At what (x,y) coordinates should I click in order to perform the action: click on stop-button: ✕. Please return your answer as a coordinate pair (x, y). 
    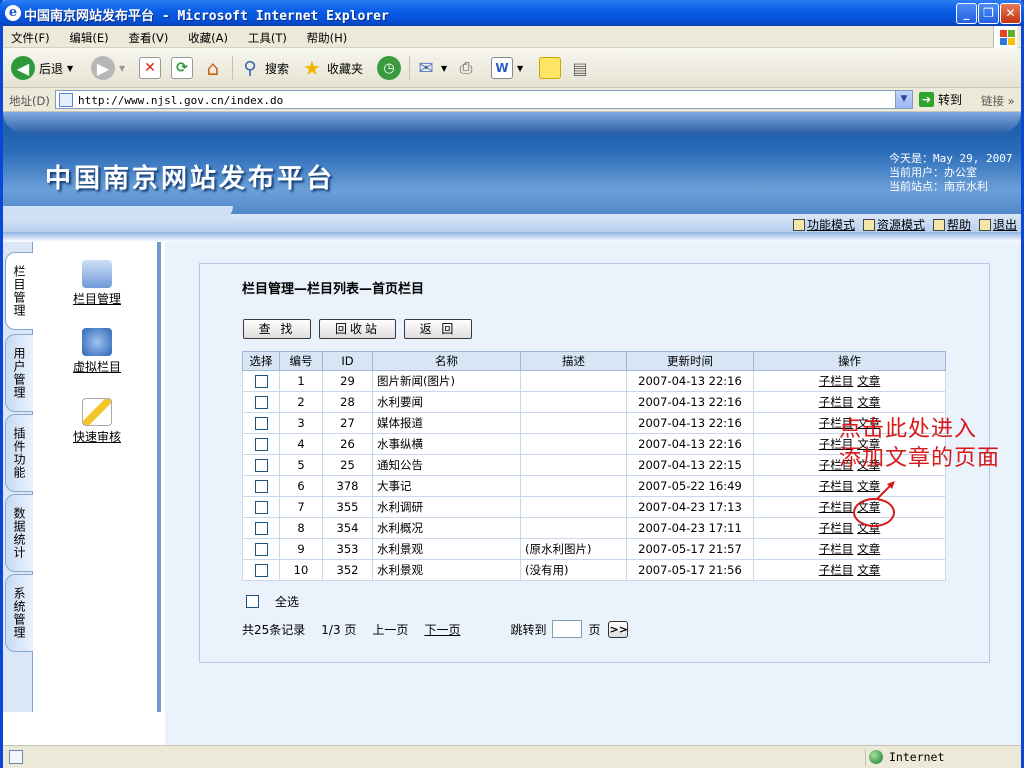
    Looking at the image, I should click on (150, 68).